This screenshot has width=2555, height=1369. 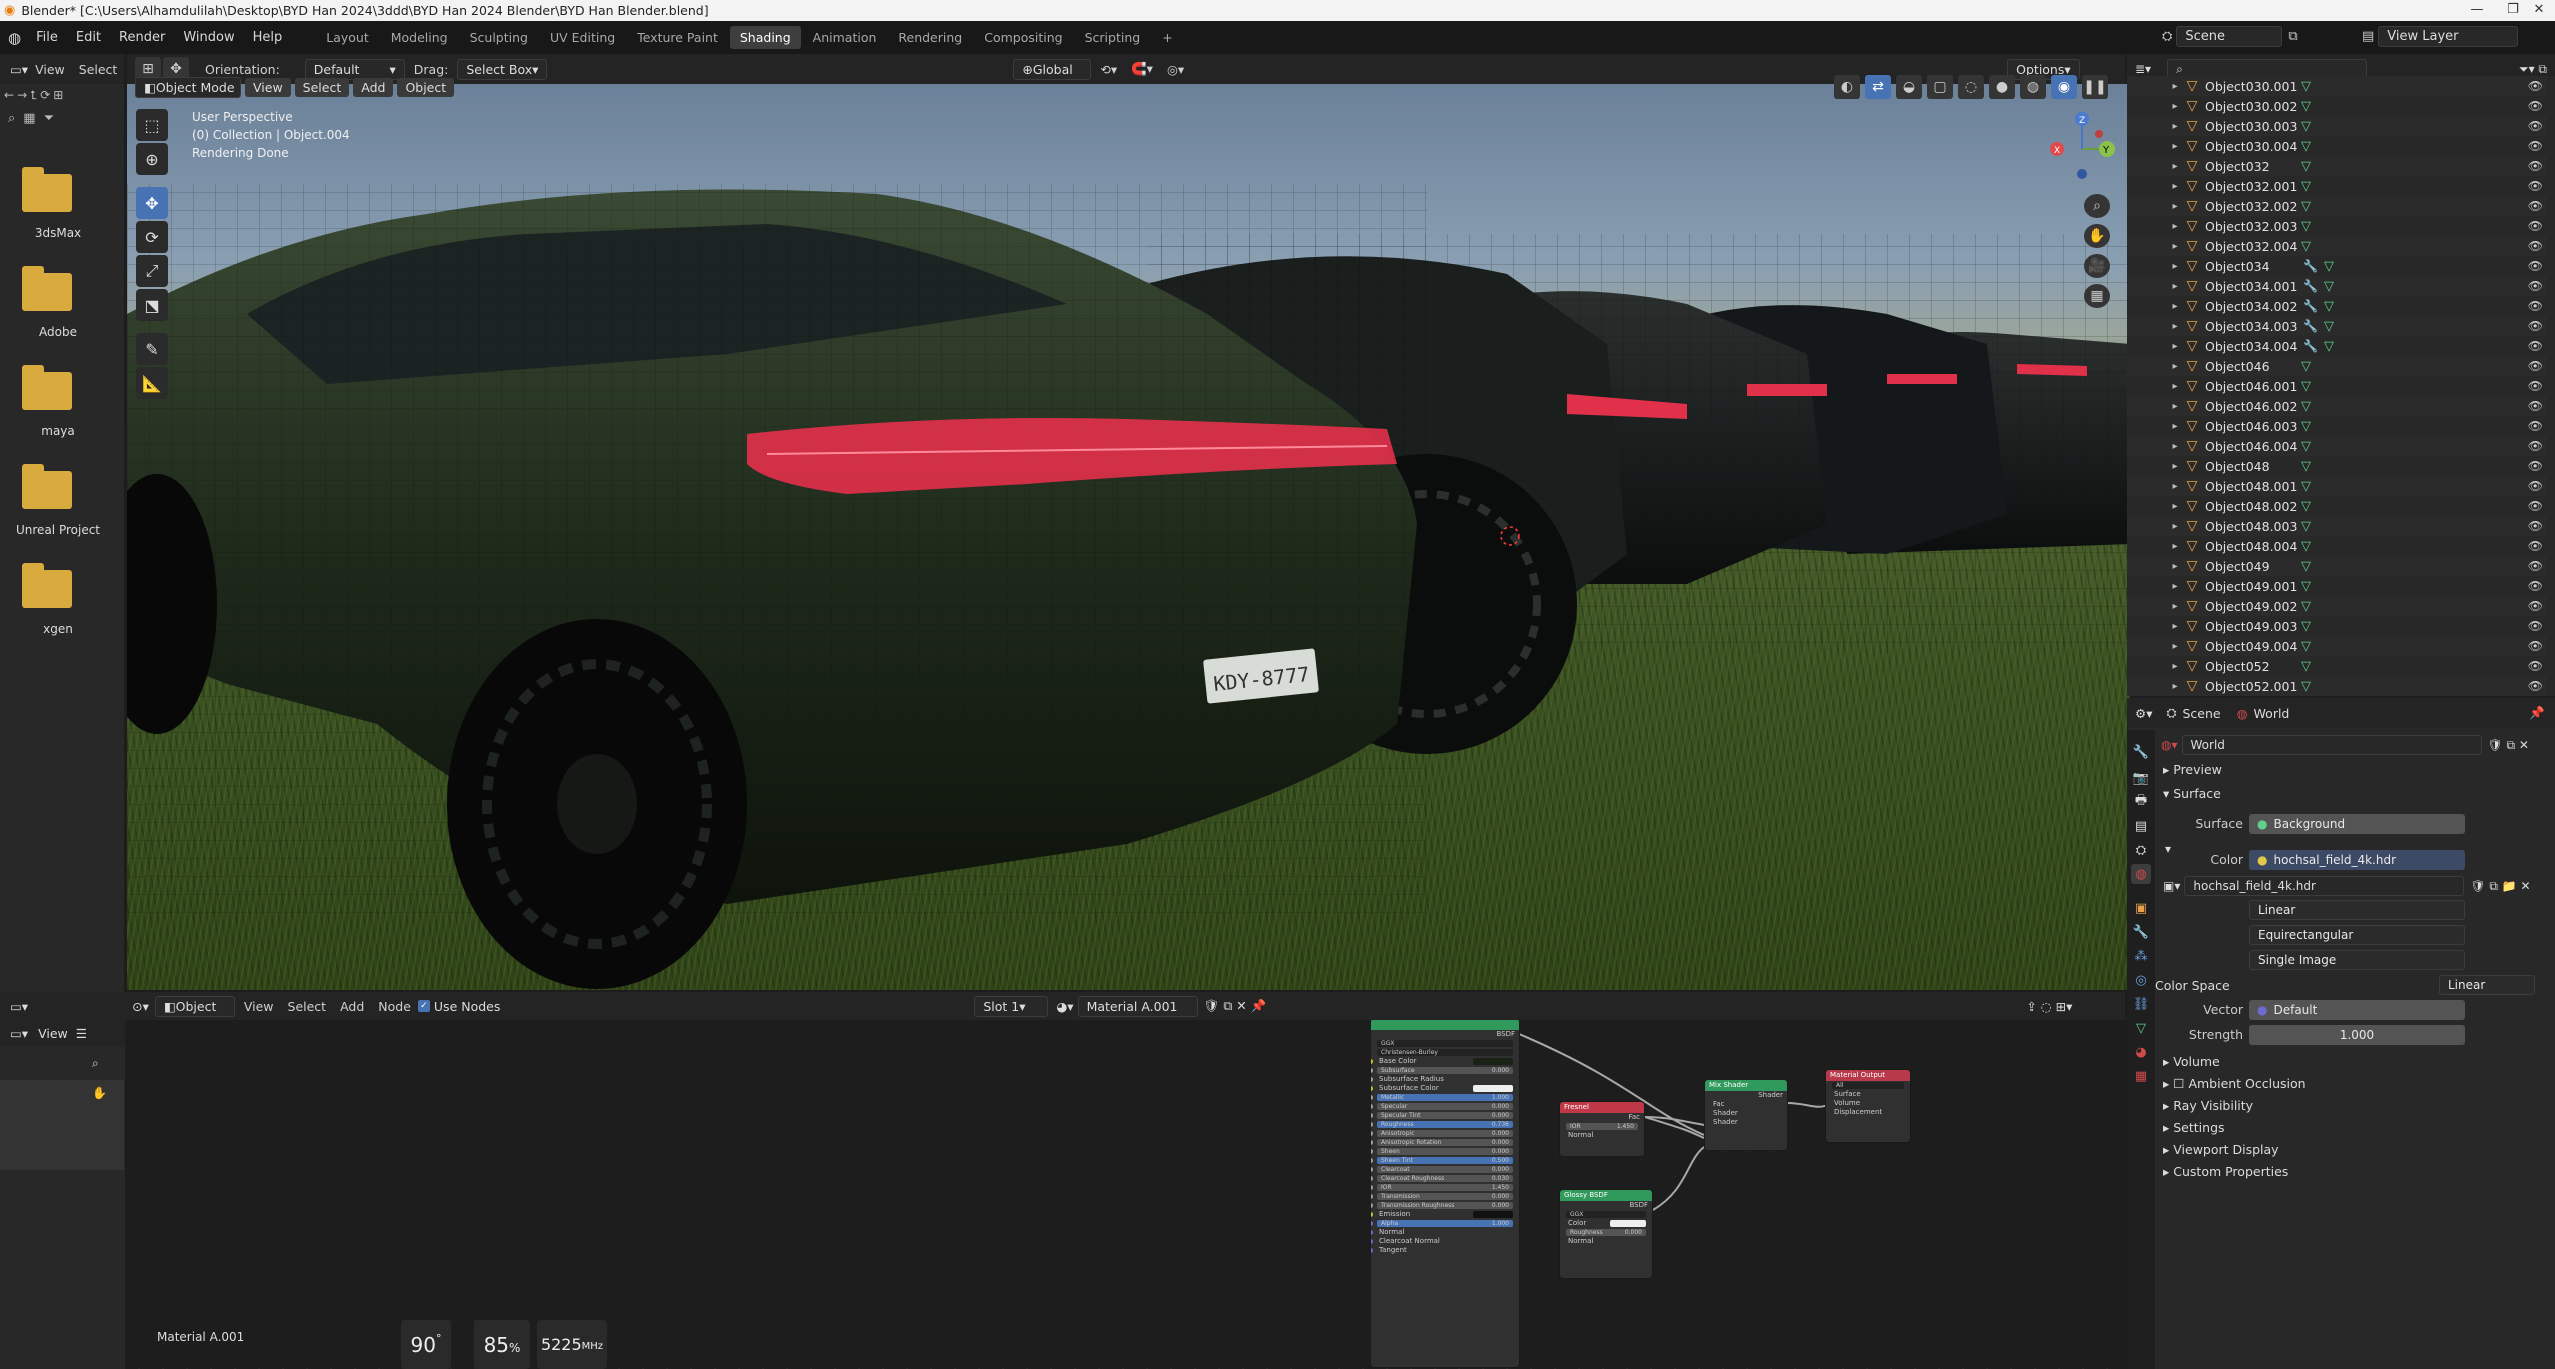 I want to click on gizmo-icon: ⇄, so click(x=1878, y=87).